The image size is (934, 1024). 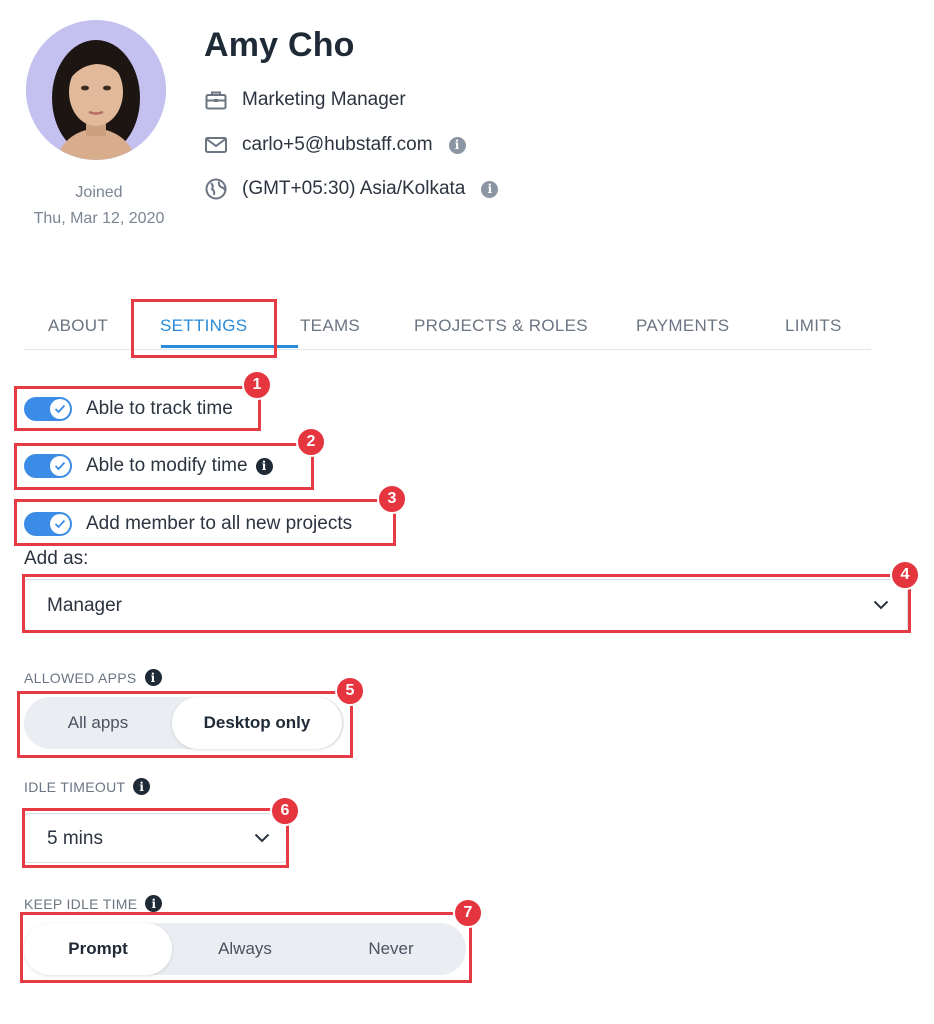 What do you see at coordinates (466, 603) in the screenshot?
I see `highlight-add-as` at bounding box center [466, 603].